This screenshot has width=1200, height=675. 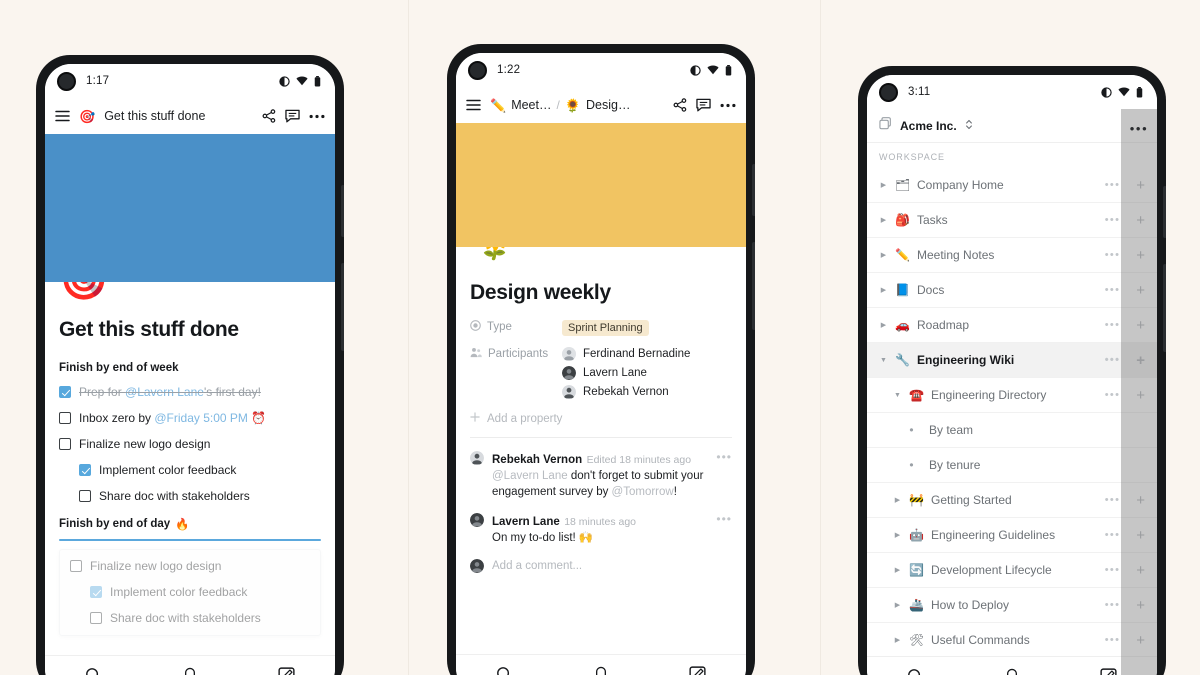 I want to click on workspace-name: Acme Inc., so click(x=928, y=126).